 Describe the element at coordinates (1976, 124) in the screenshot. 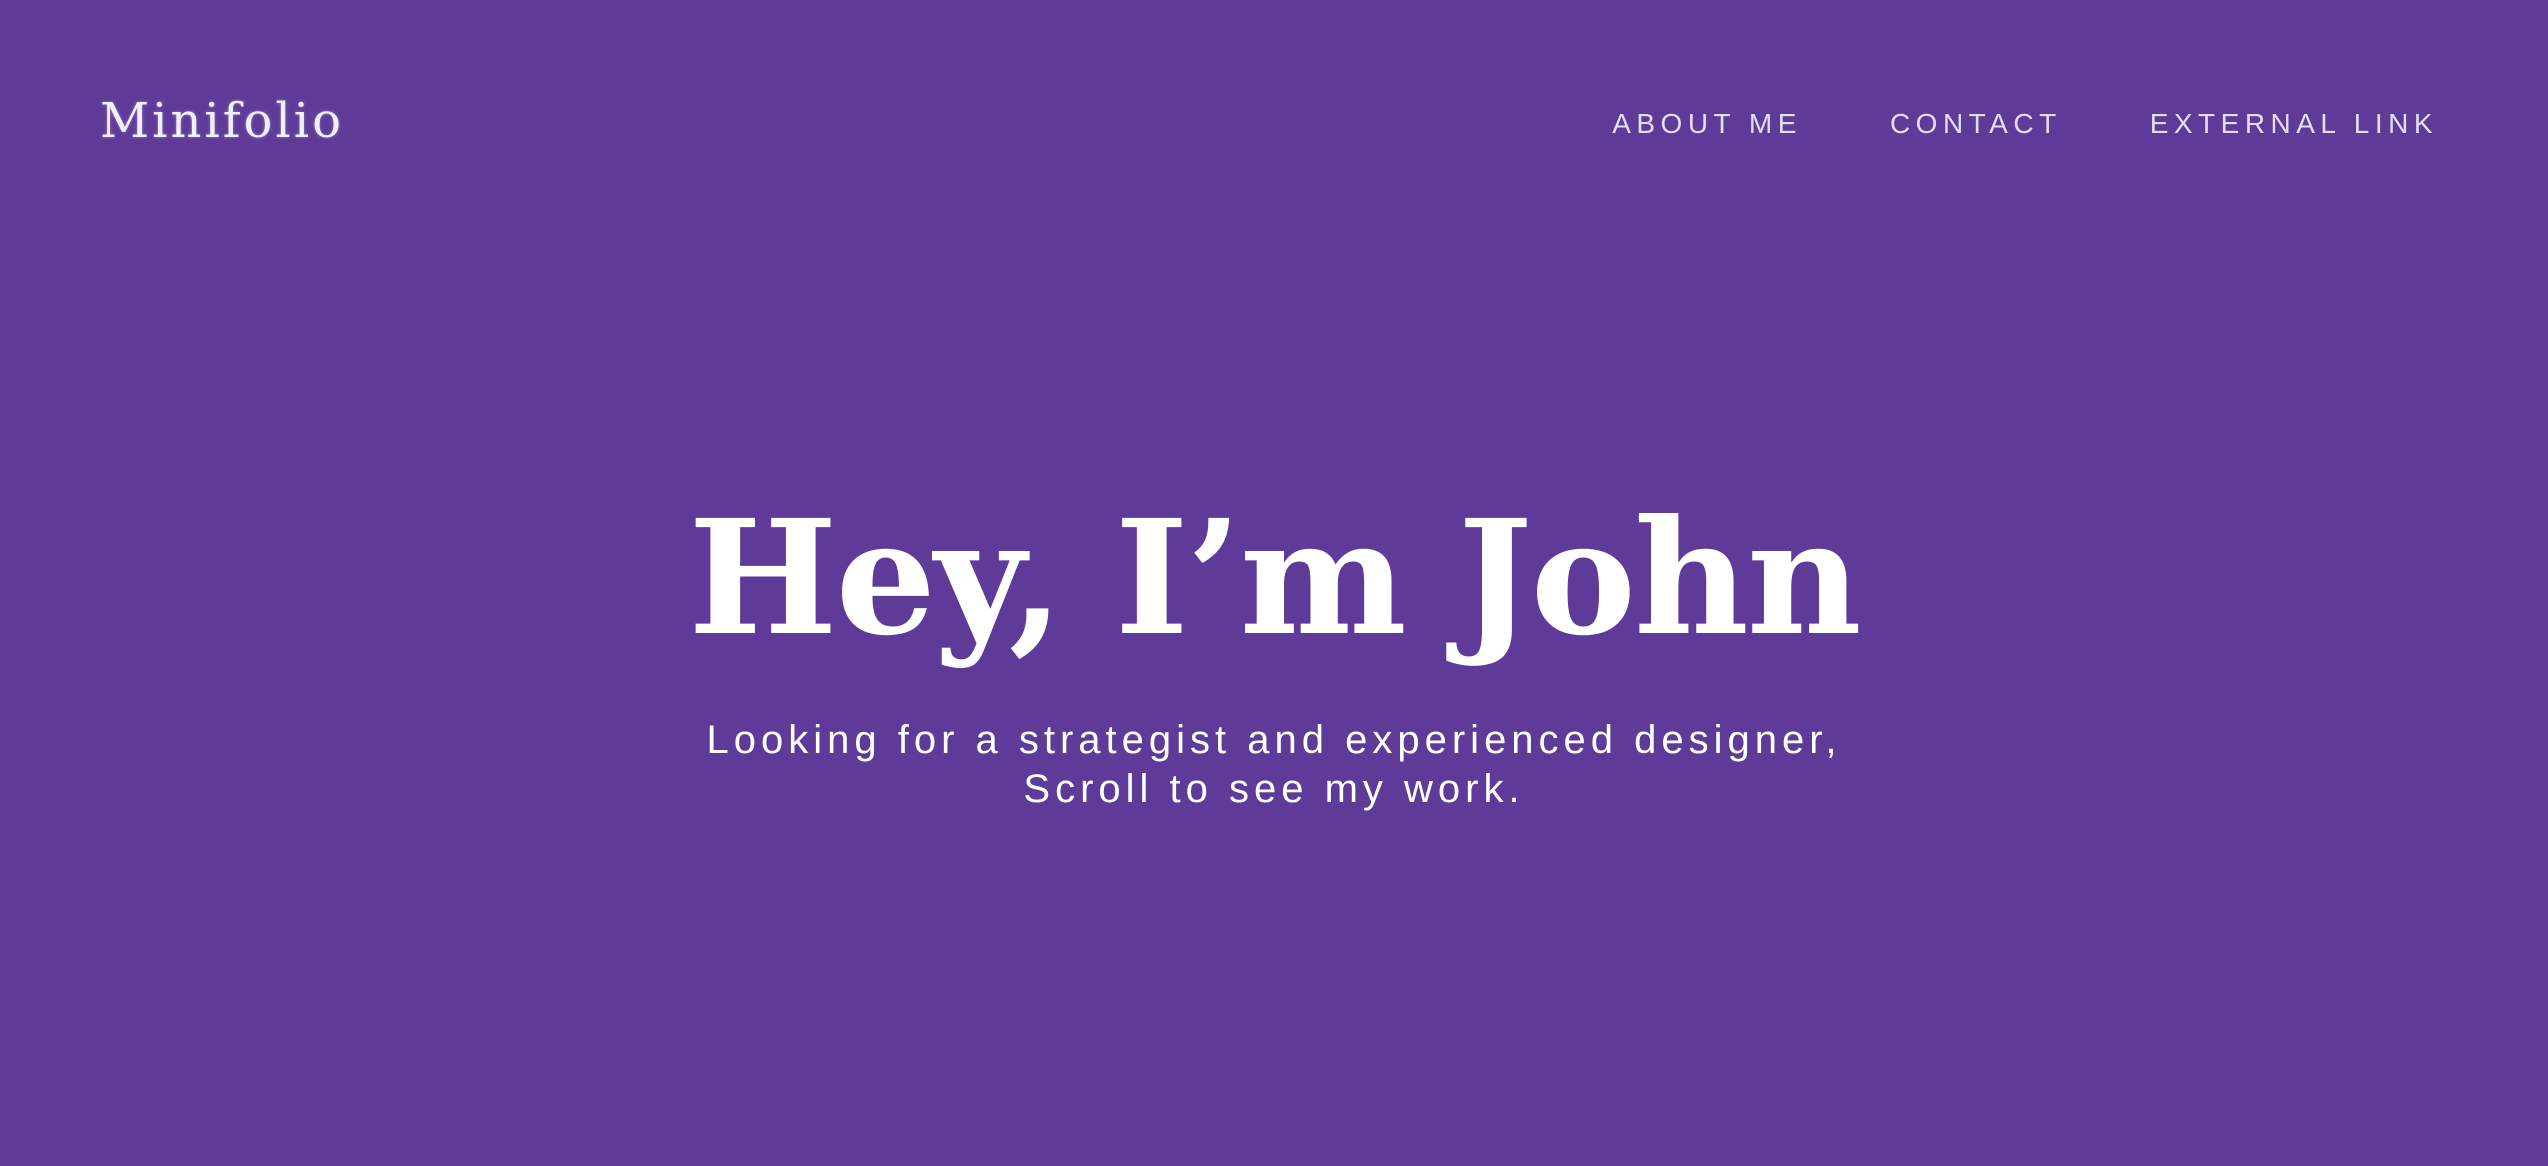

I see `nav-link-contact: CONTACT` at that location.